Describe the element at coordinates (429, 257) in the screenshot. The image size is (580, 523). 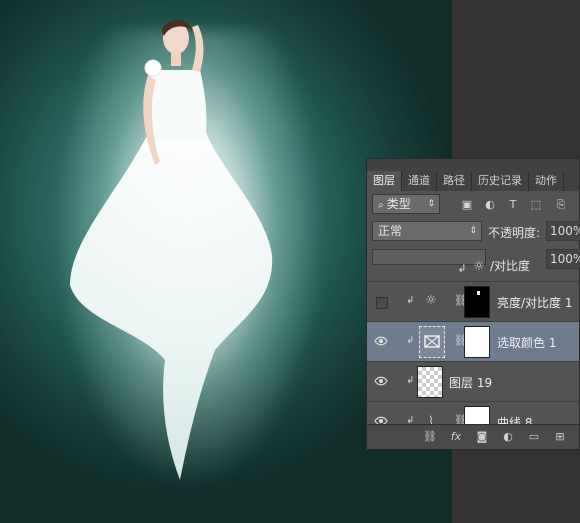
I see `lock-row-overlay` at that location.